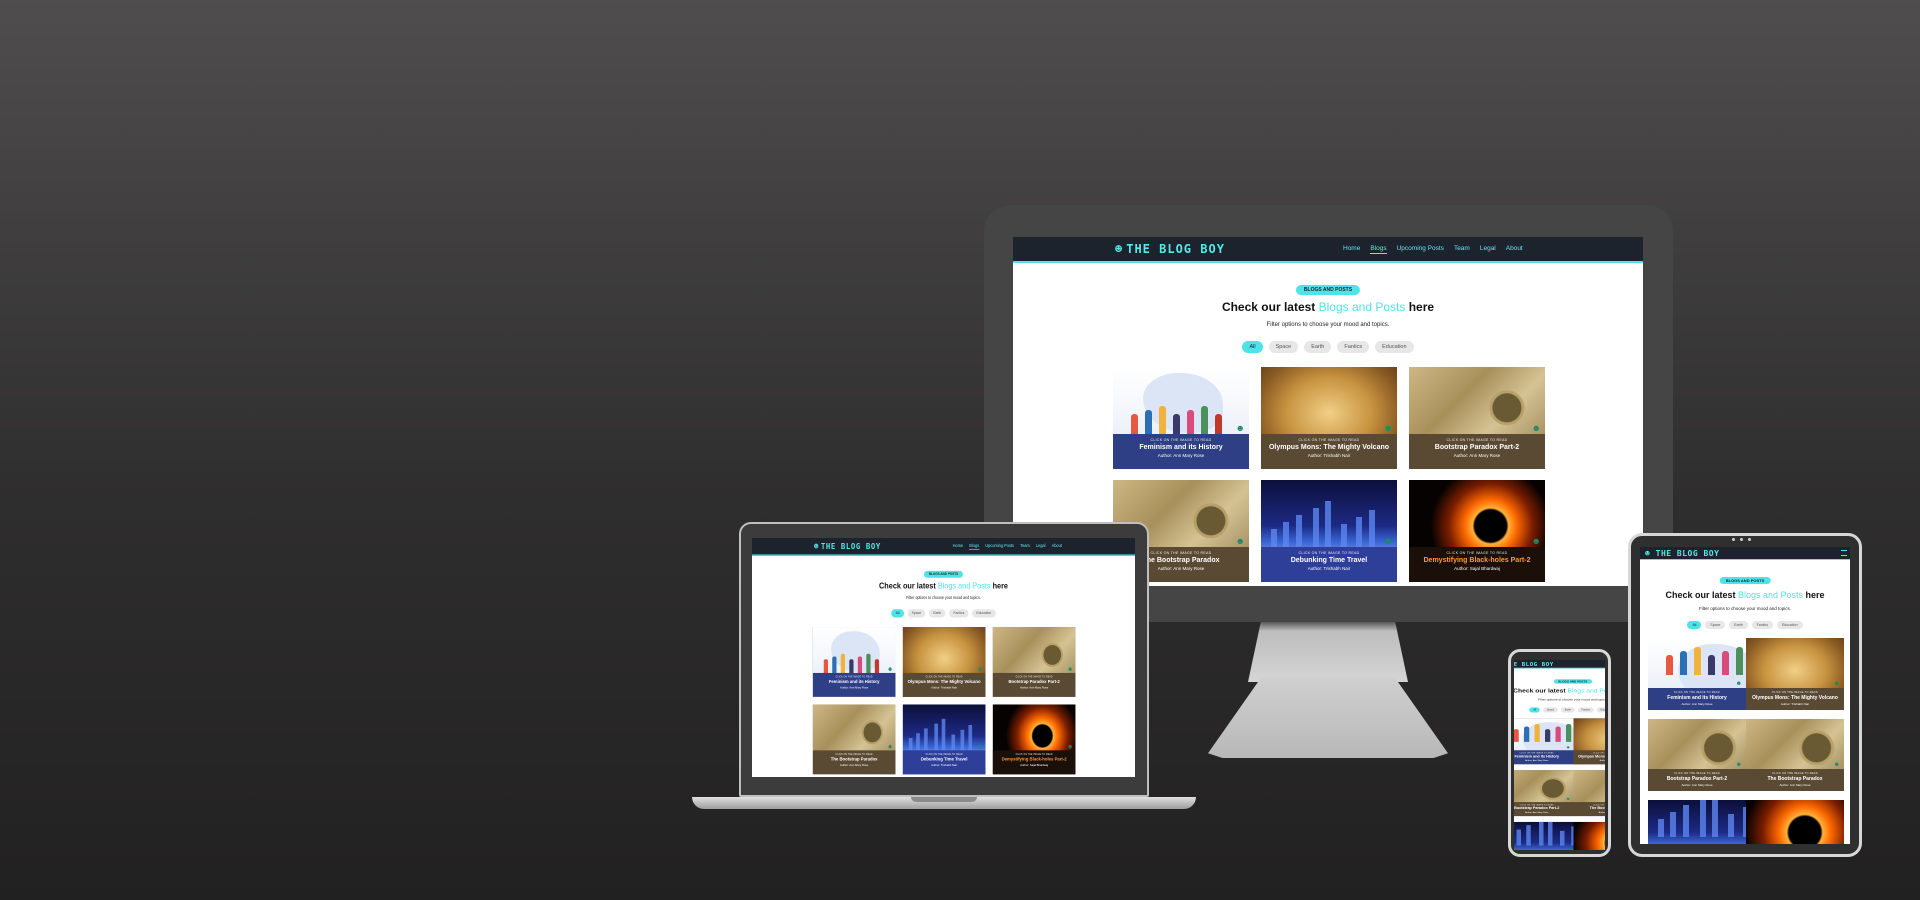 The height and width of the screenshot is (900, 1920). Describe the element at coordinates (1559, 664) in the screenshot. I see `site-navbar: ☻ THE BLOG BOY` at that location.